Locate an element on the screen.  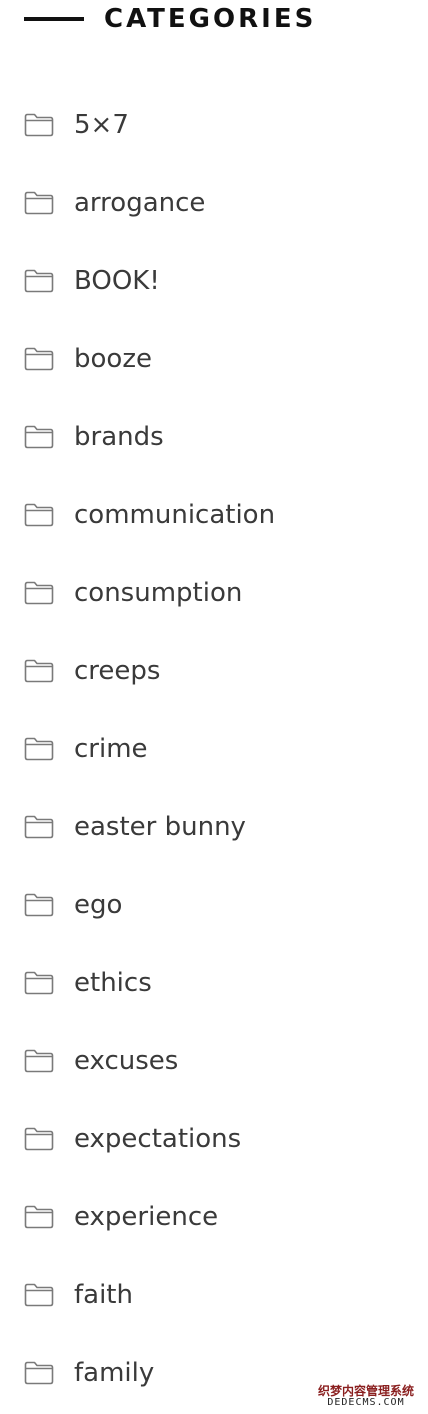
widget-title: CATEGORIES is located at coordinates (210, 19).